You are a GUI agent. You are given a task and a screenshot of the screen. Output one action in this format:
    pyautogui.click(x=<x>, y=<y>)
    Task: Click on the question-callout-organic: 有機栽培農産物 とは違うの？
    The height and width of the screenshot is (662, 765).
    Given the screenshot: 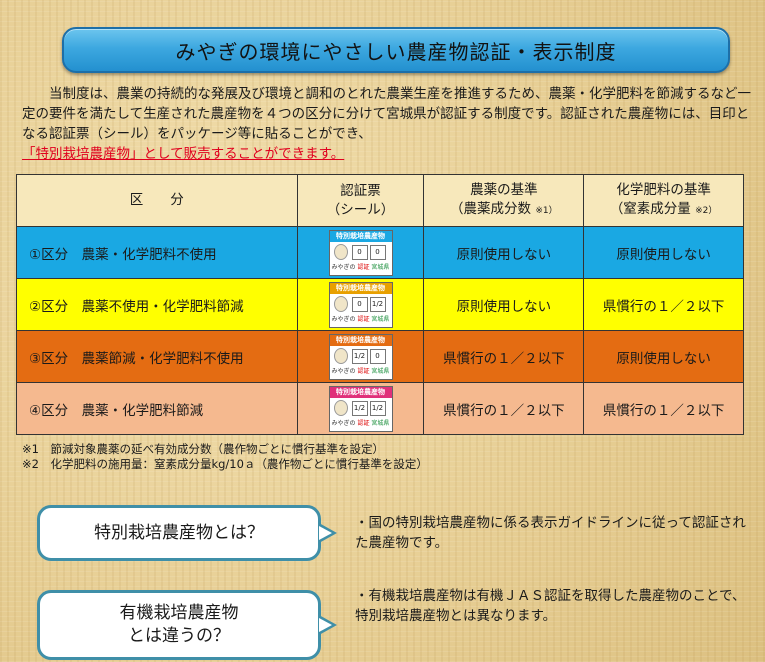 What is the action you would take?
    pyautogui.click(x=187, y=625)
    